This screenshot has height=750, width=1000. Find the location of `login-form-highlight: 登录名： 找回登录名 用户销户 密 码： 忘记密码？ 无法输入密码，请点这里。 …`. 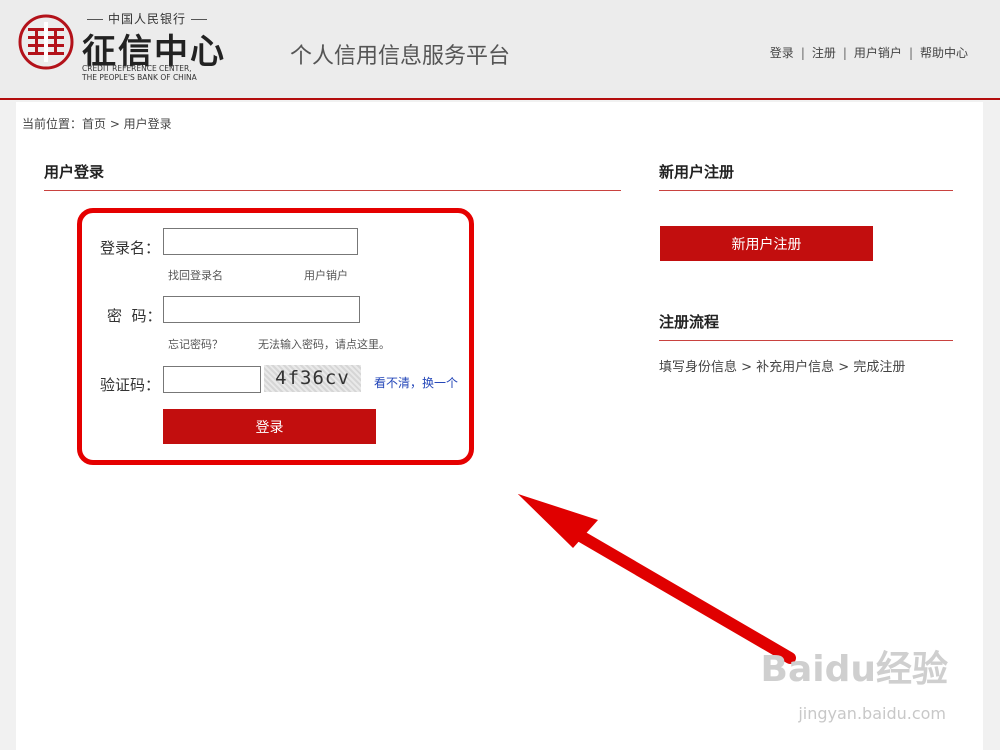

login-form-highlight: 登录名： 找回登录名 用户销户 密 码： 忘记密码？ 无法输入密码，请点这里。 … is located at coordinates (275, 336).